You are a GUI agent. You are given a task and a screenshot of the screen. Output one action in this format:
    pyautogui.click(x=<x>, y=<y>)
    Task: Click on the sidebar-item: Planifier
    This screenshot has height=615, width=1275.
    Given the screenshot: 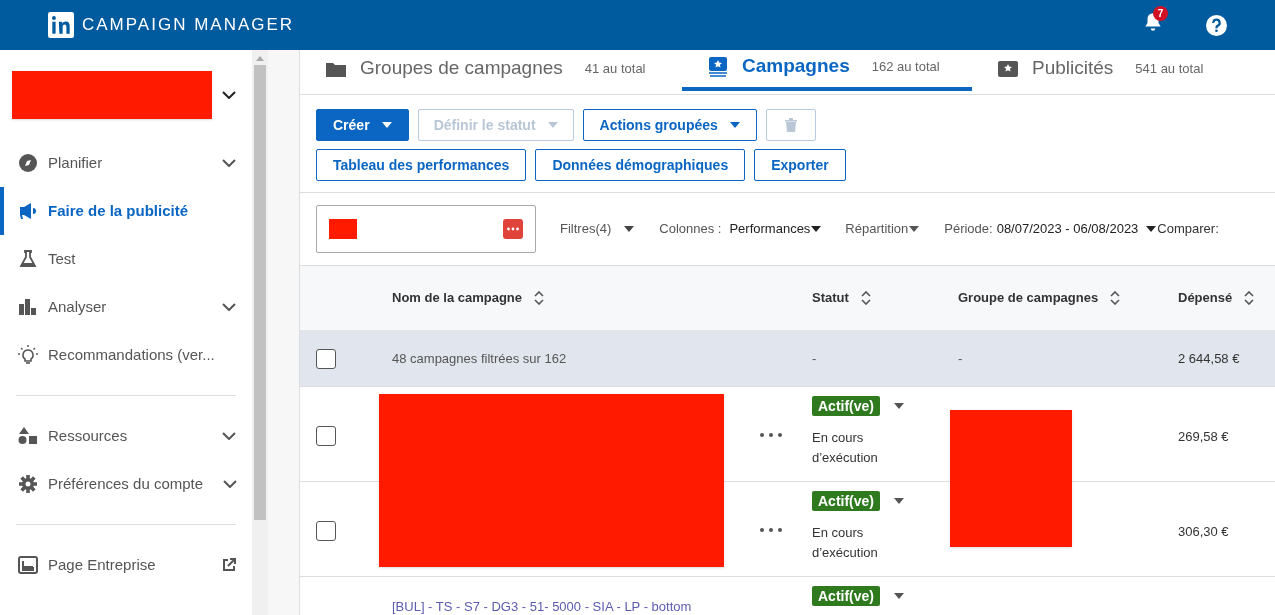 What is the action you would take?
    pyautogui.click(x=126, y=163)
    